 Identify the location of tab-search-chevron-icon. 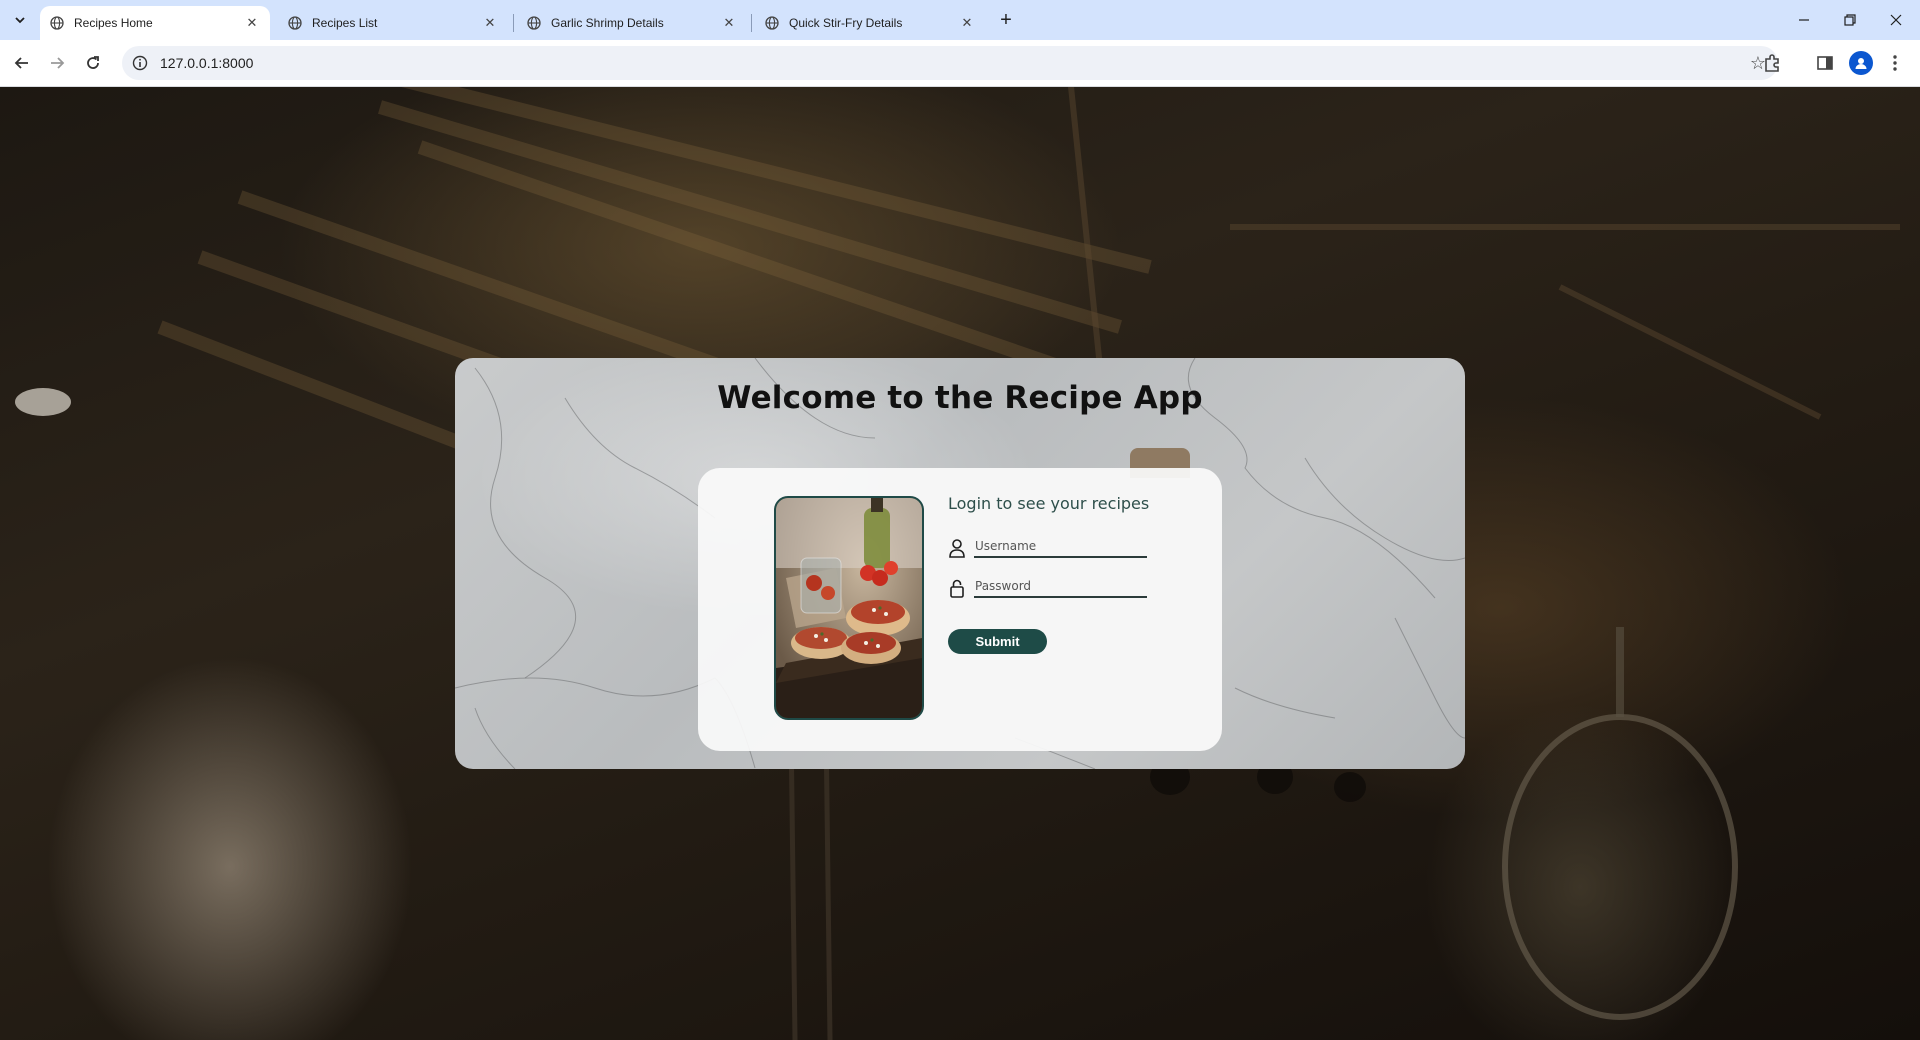
(20, 20).